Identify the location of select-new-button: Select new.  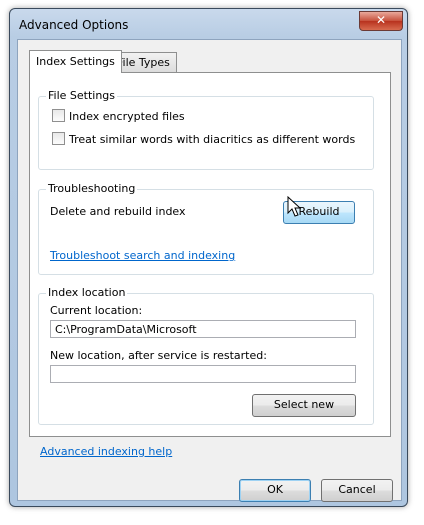
(304, 405).